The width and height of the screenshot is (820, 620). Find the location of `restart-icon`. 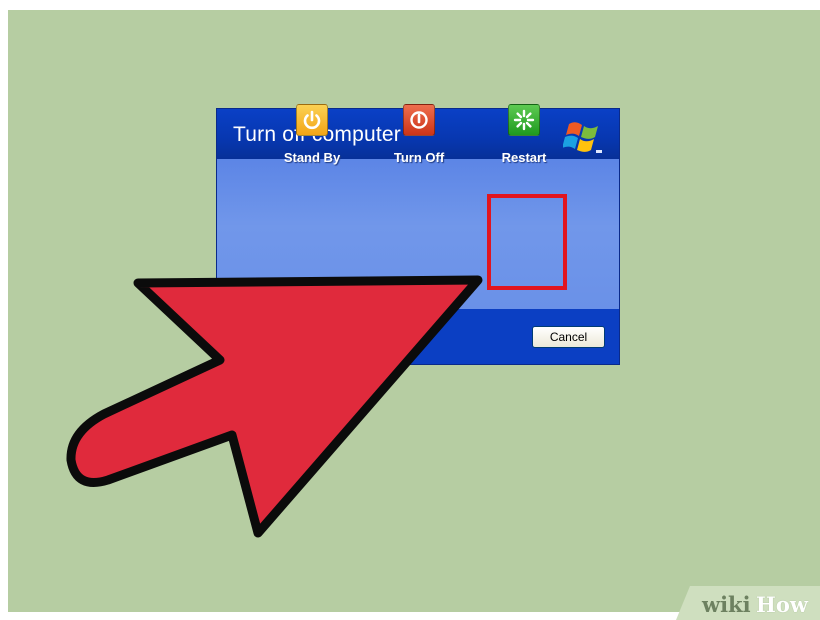

restart-icon is located at coordinates (524, 120).